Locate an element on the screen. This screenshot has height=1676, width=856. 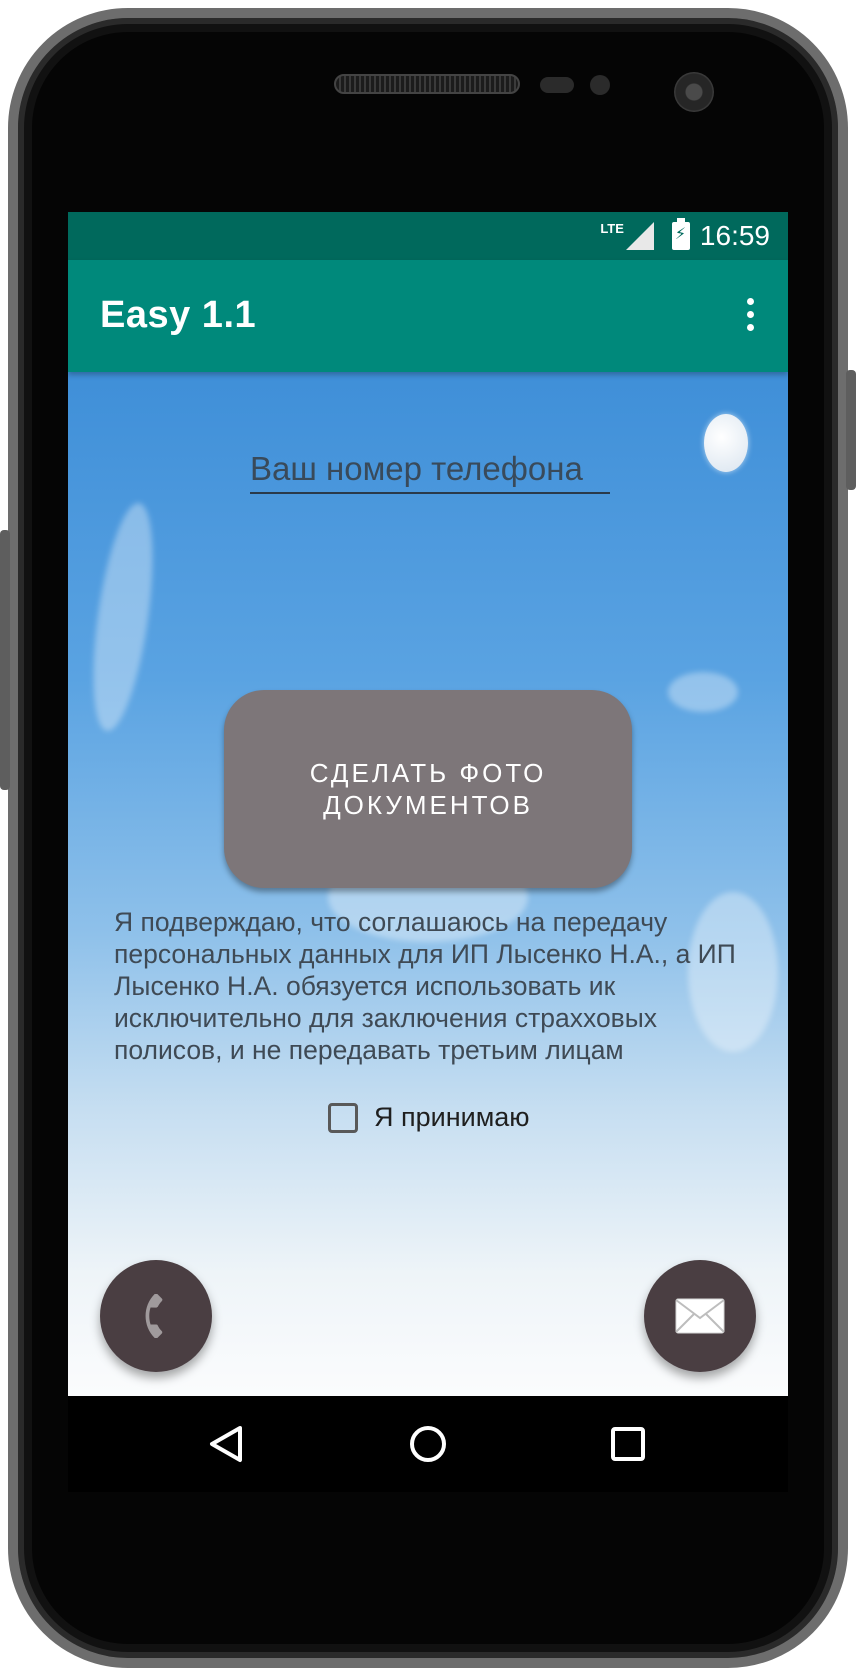
home-icon is located at coordinates (428, 1444).